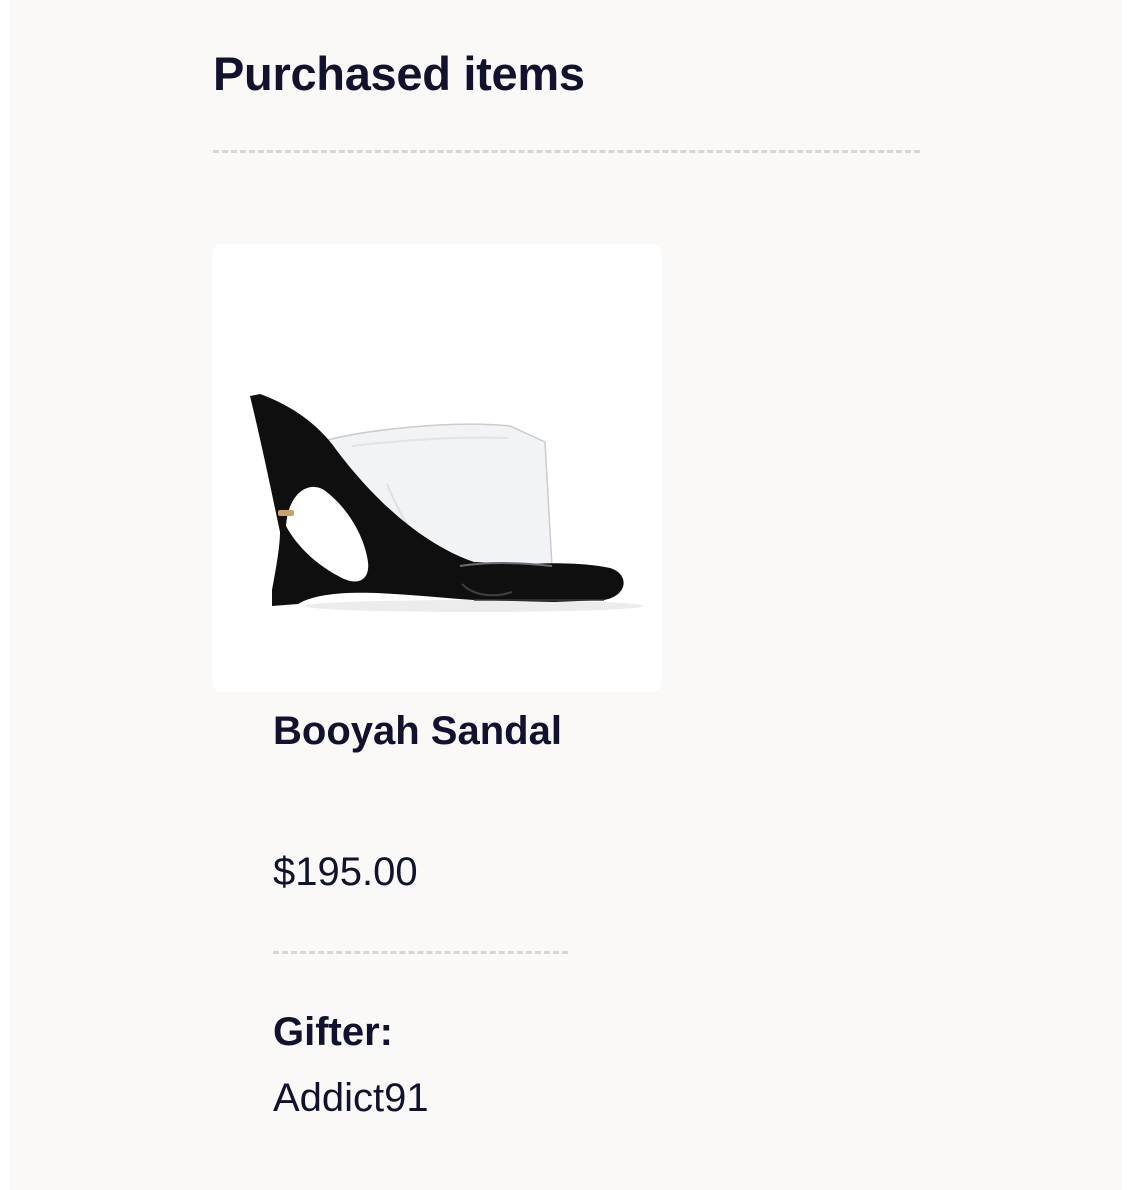  Describe the element at coordinates (399, 73) in the screenshot. I see `purchased-items-heading: Purchased items` at that location.